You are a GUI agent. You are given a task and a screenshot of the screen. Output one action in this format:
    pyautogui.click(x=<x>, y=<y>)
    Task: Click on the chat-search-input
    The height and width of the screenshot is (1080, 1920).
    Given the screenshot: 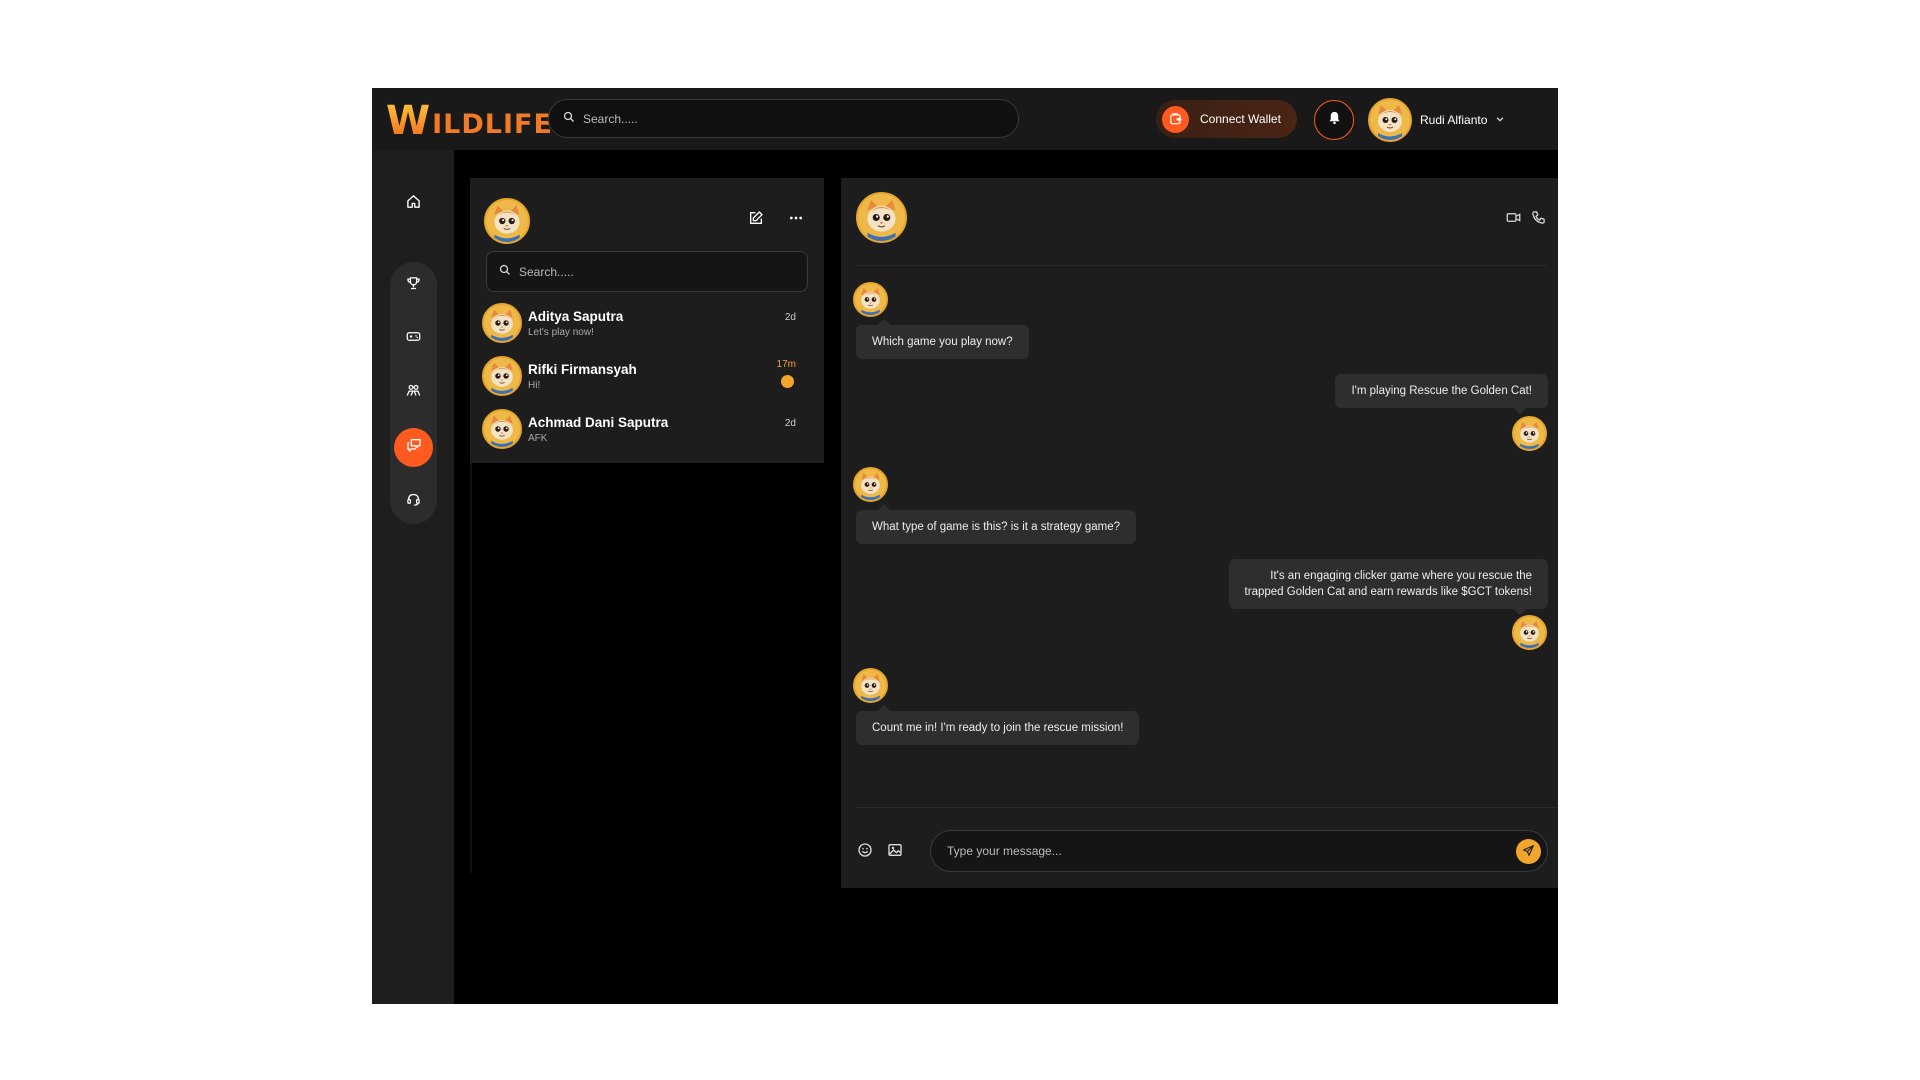 What is the action you would take?
    pyautogui.click(x=659, y=271)
    